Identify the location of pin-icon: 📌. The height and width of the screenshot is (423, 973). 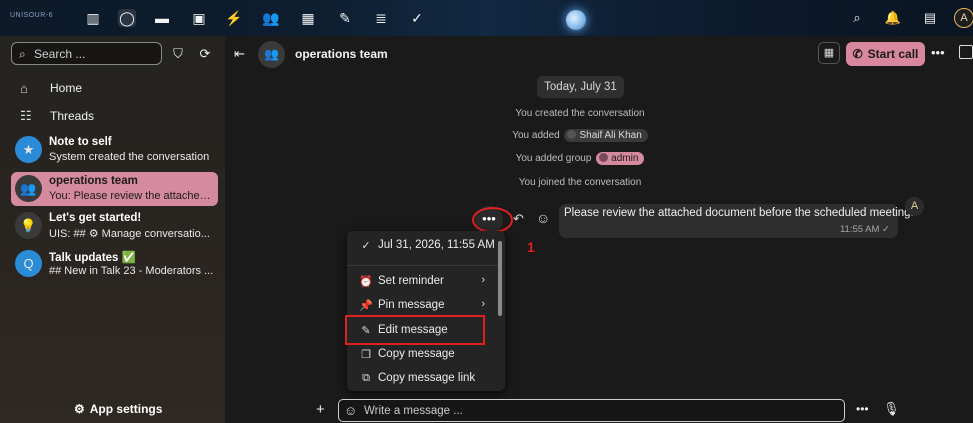
(366, 305).